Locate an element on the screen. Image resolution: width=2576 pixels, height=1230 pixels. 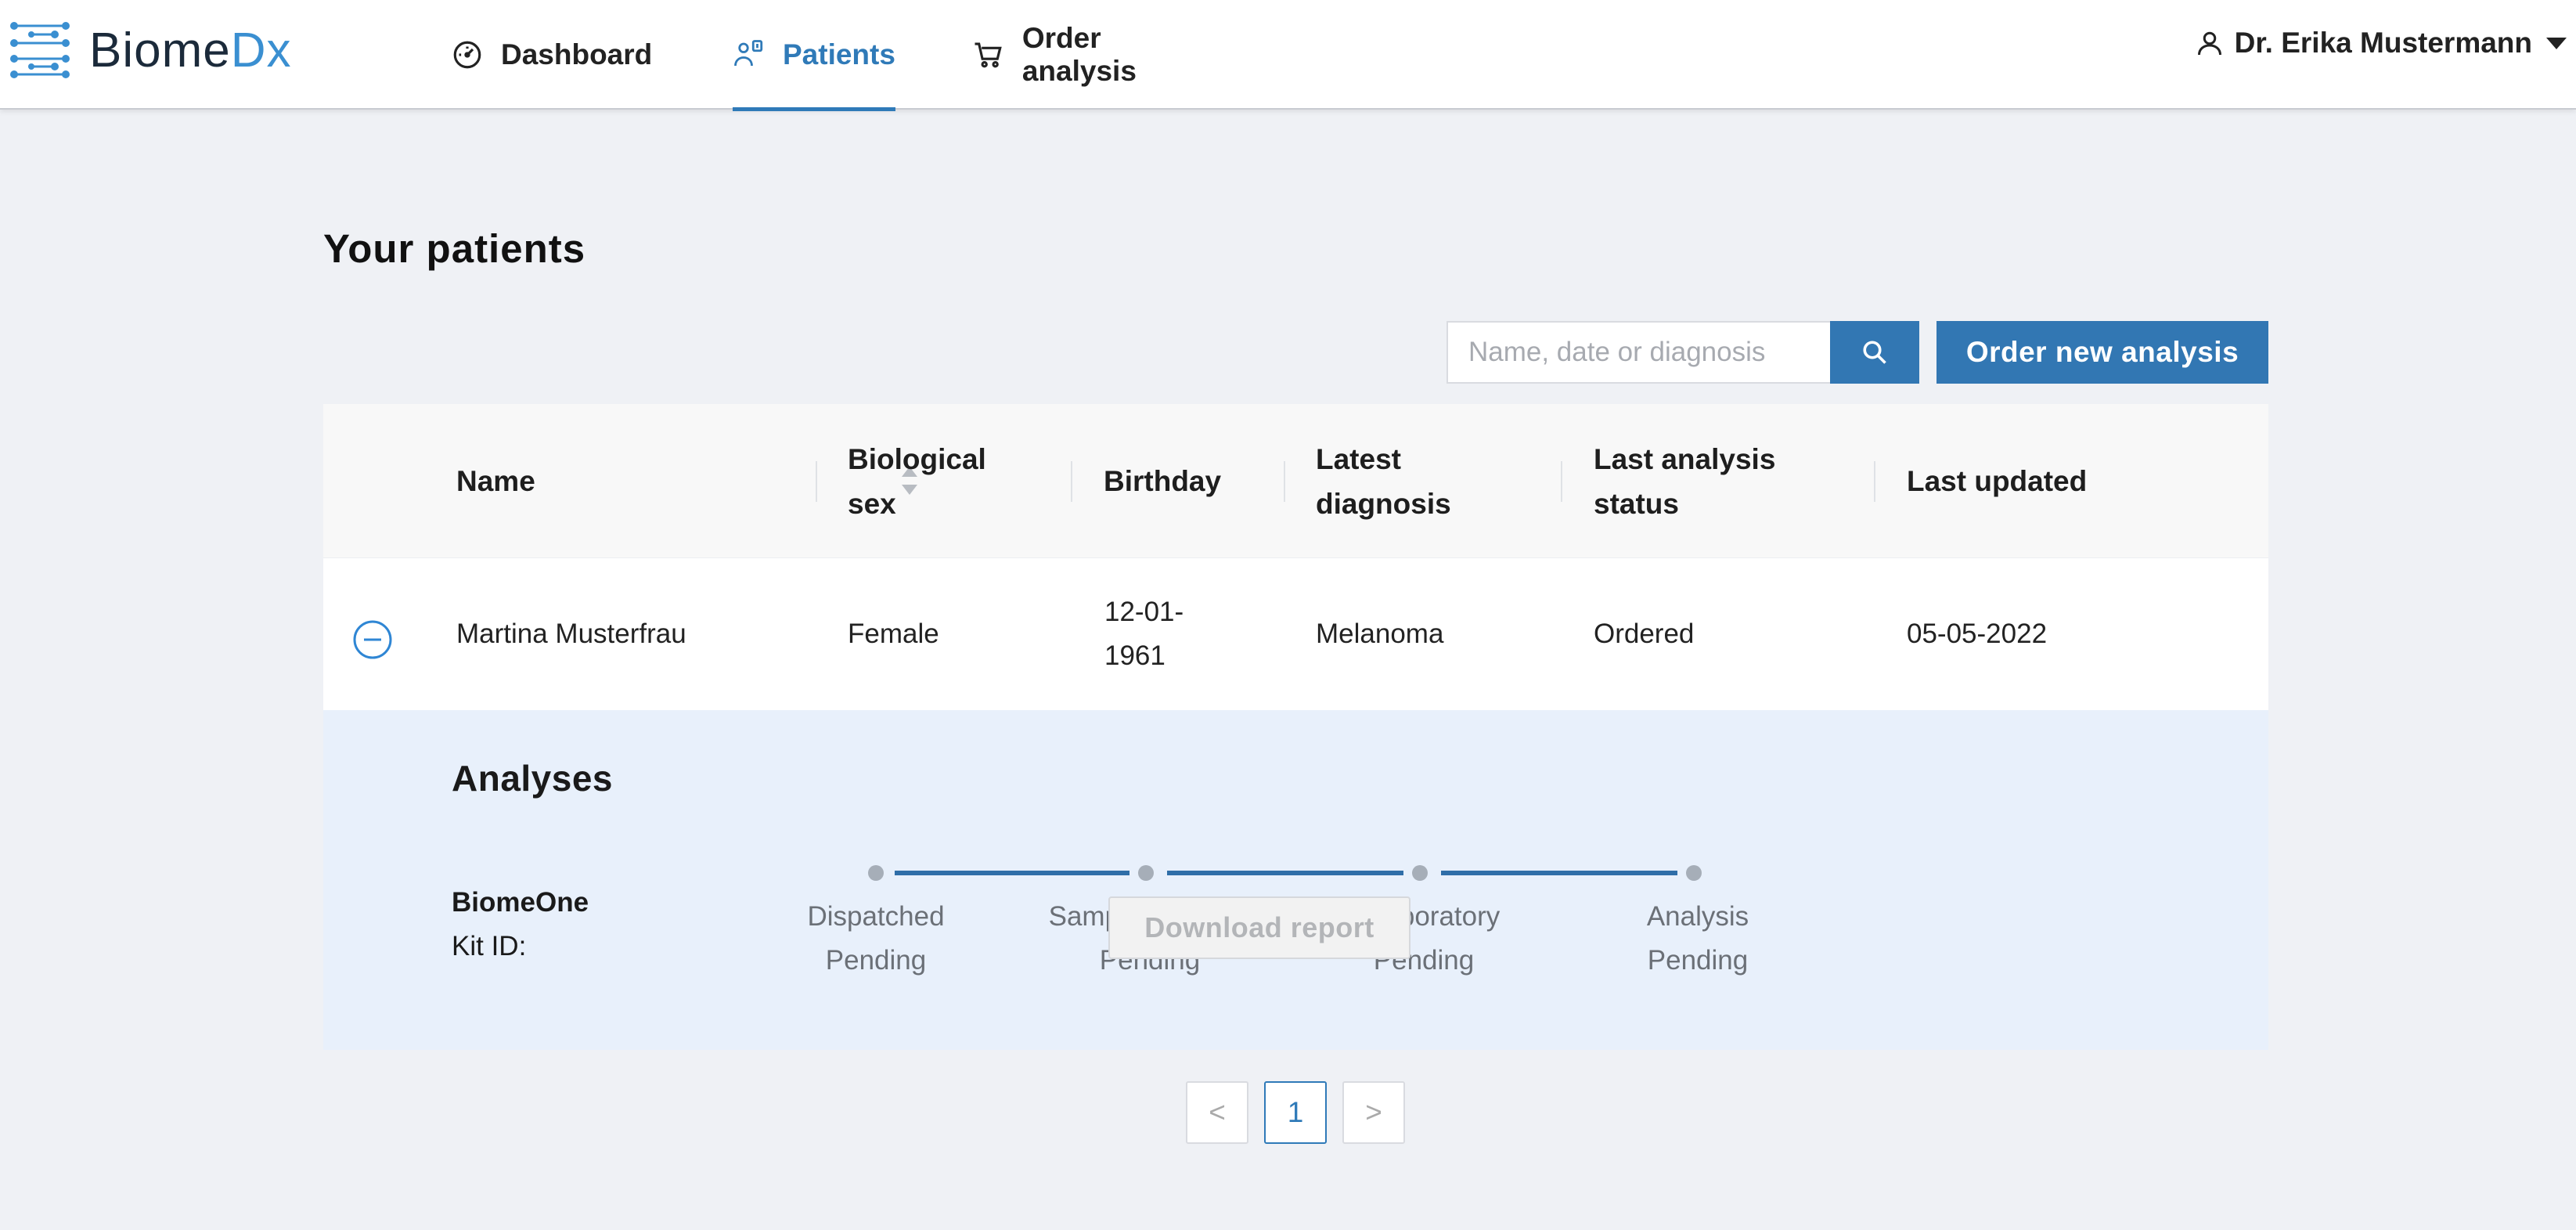
prev-page-button: < is located at coordinates (1217, 1112).